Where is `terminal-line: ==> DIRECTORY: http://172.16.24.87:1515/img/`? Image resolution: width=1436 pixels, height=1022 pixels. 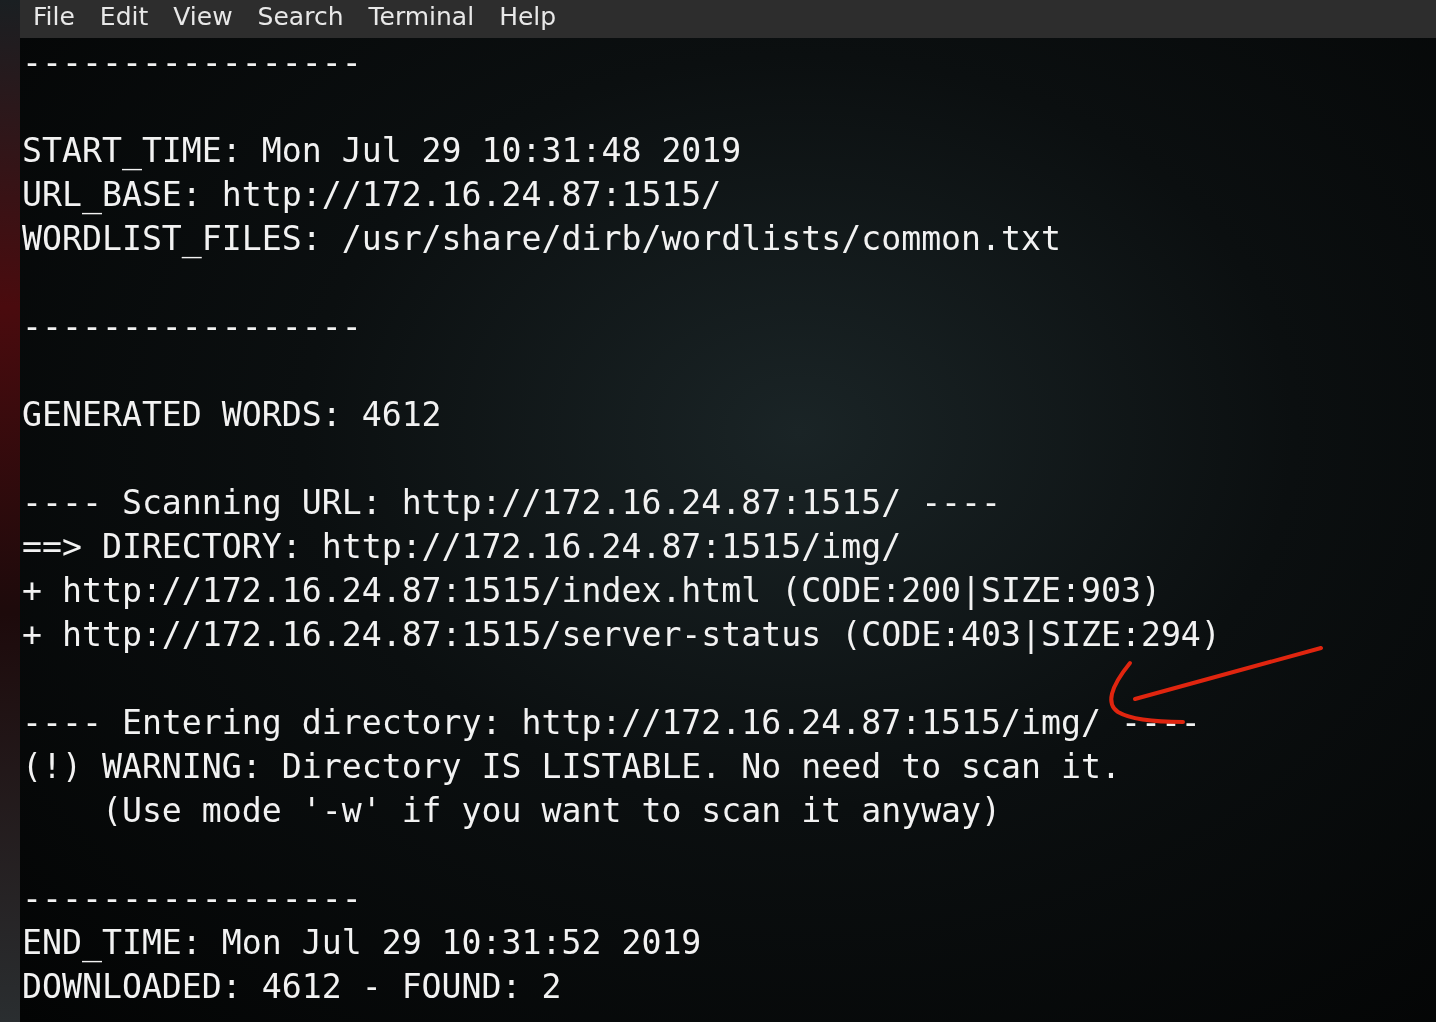
terminal-line: ==> DIRECTORY: http://172.16.24.87:1515/img/ is located at coordinates (462, 547).